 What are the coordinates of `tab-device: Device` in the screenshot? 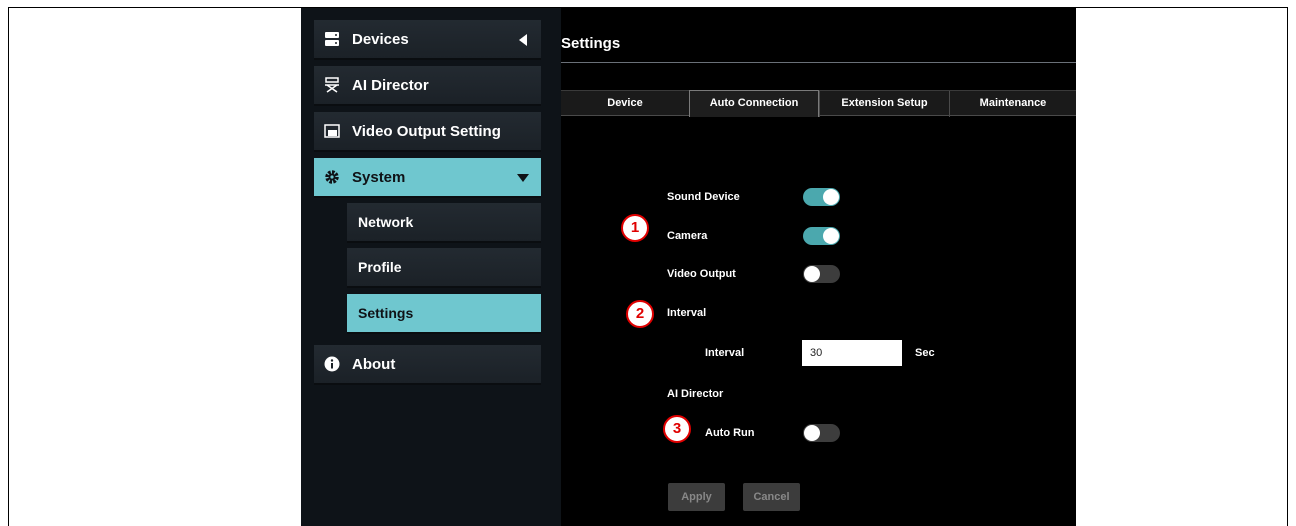 It's located at (625, 104).